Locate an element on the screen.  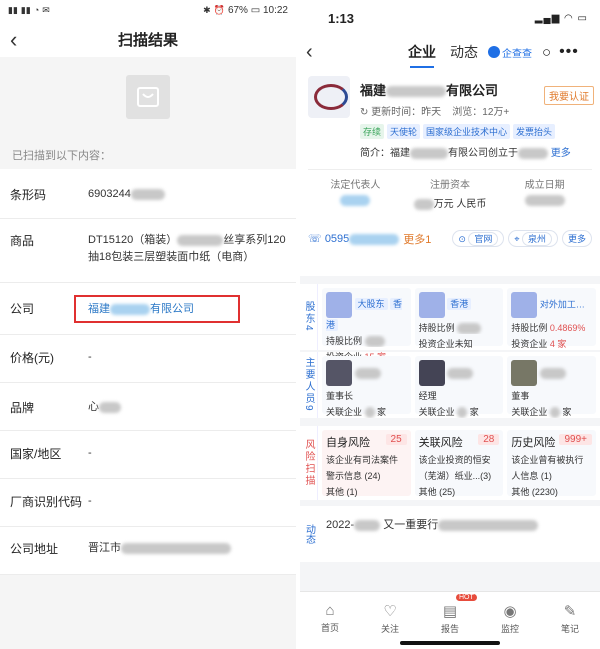
tag: 存续 is located at coordinates (372, 131).